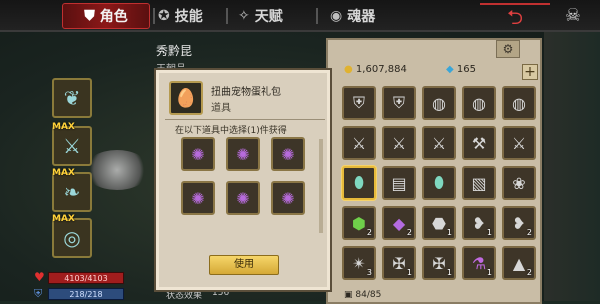 The height and width of the screenshot is (304, 600). What do you see at coordinates (198, 198) in the screenshot?
I see `option-egg-4: ✺` at bounding box center [198, 198].